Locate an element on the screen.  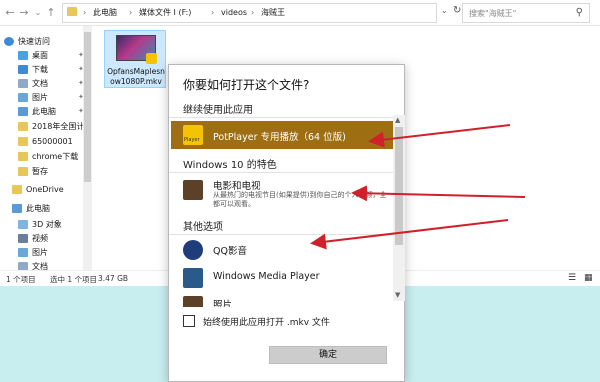
sidebar-item-label: 暂存 is located at coordinates (40, 171).